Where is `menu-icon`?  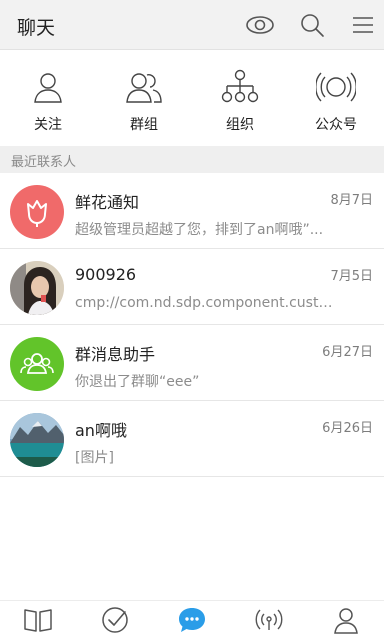 menu-icon is located at coordinates (363, 25).